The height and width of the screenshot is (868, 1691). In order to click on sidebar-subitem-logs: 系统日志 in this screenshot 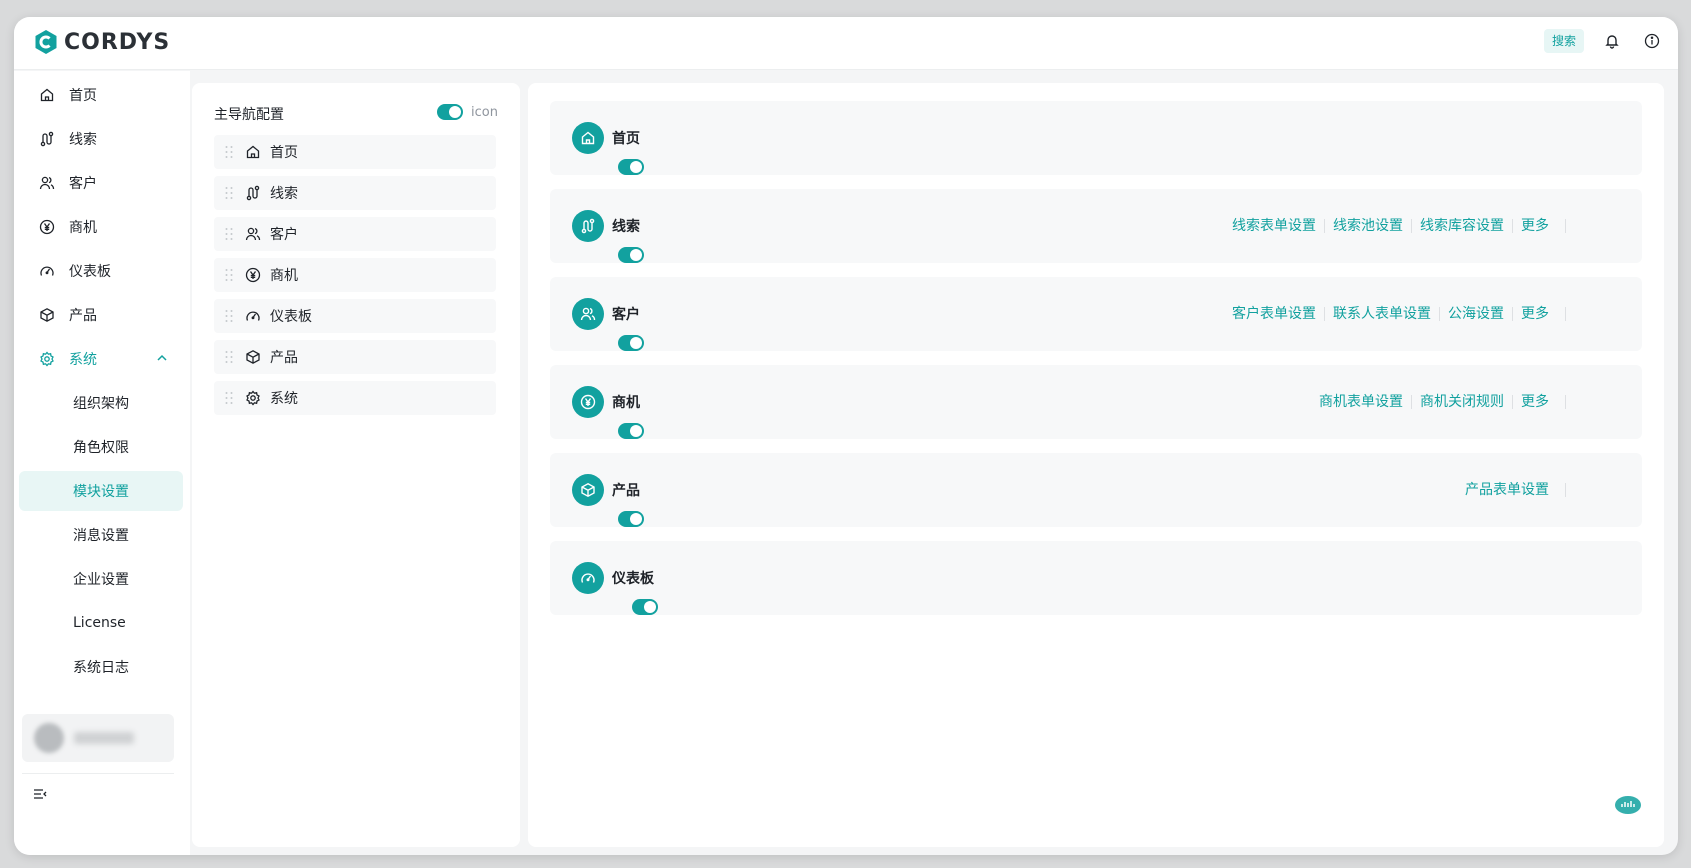, I will do `click(101, 667)`.